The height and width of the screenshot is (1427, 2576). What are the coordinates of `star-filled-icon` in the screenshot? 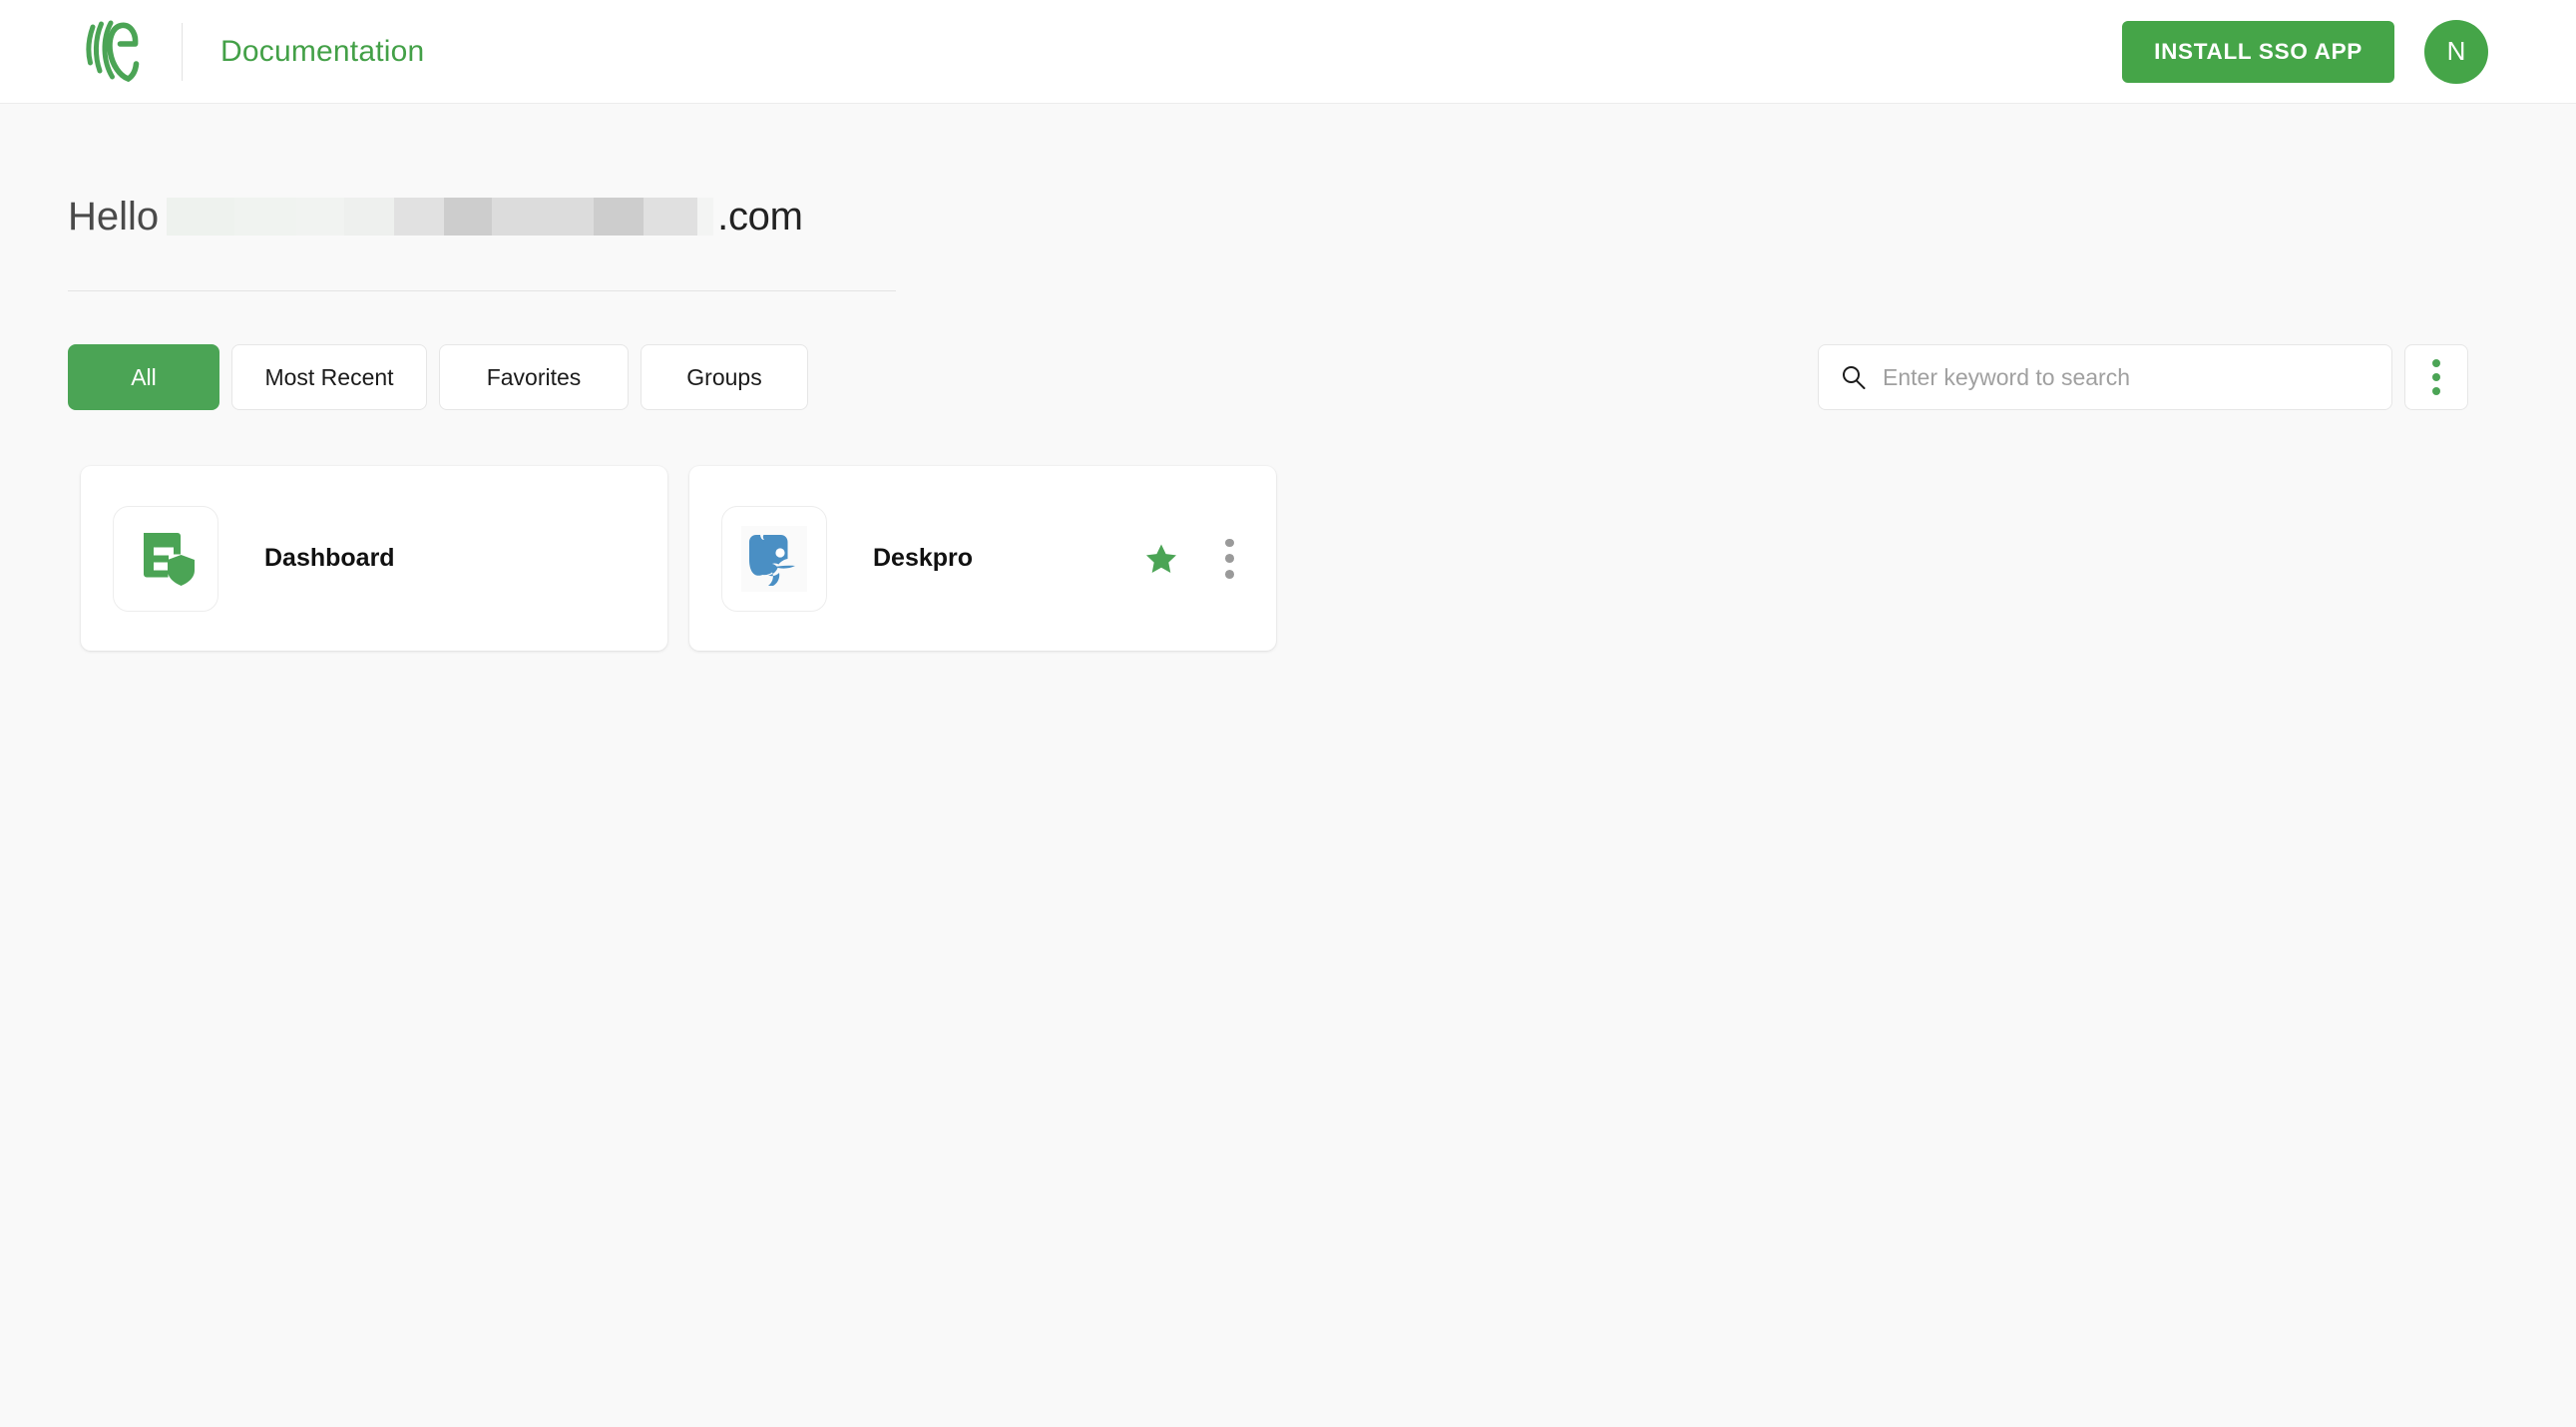 It's located at (1161, 559).